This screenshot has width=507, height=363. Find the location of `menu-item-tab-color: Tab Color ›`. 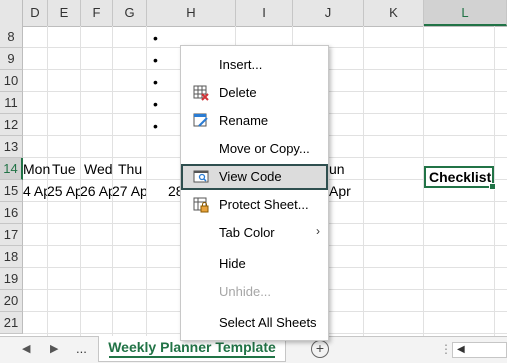

menu-item-tab-color: Tab Color › is located at coordinates (254, 233).